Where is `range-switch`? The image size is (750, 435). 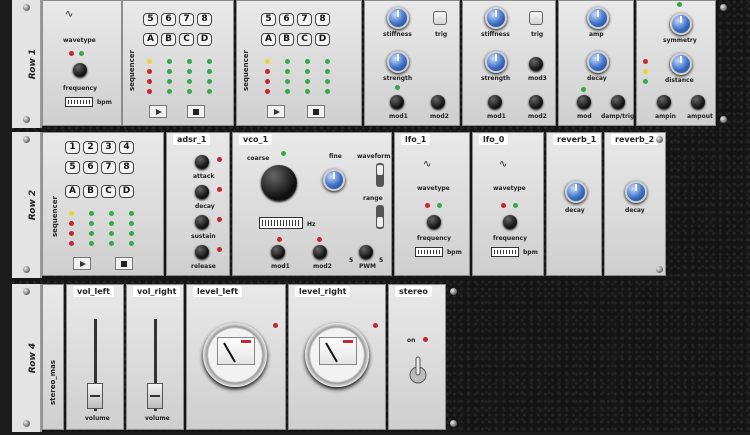
range-switch is located at coordinates (380, 217).